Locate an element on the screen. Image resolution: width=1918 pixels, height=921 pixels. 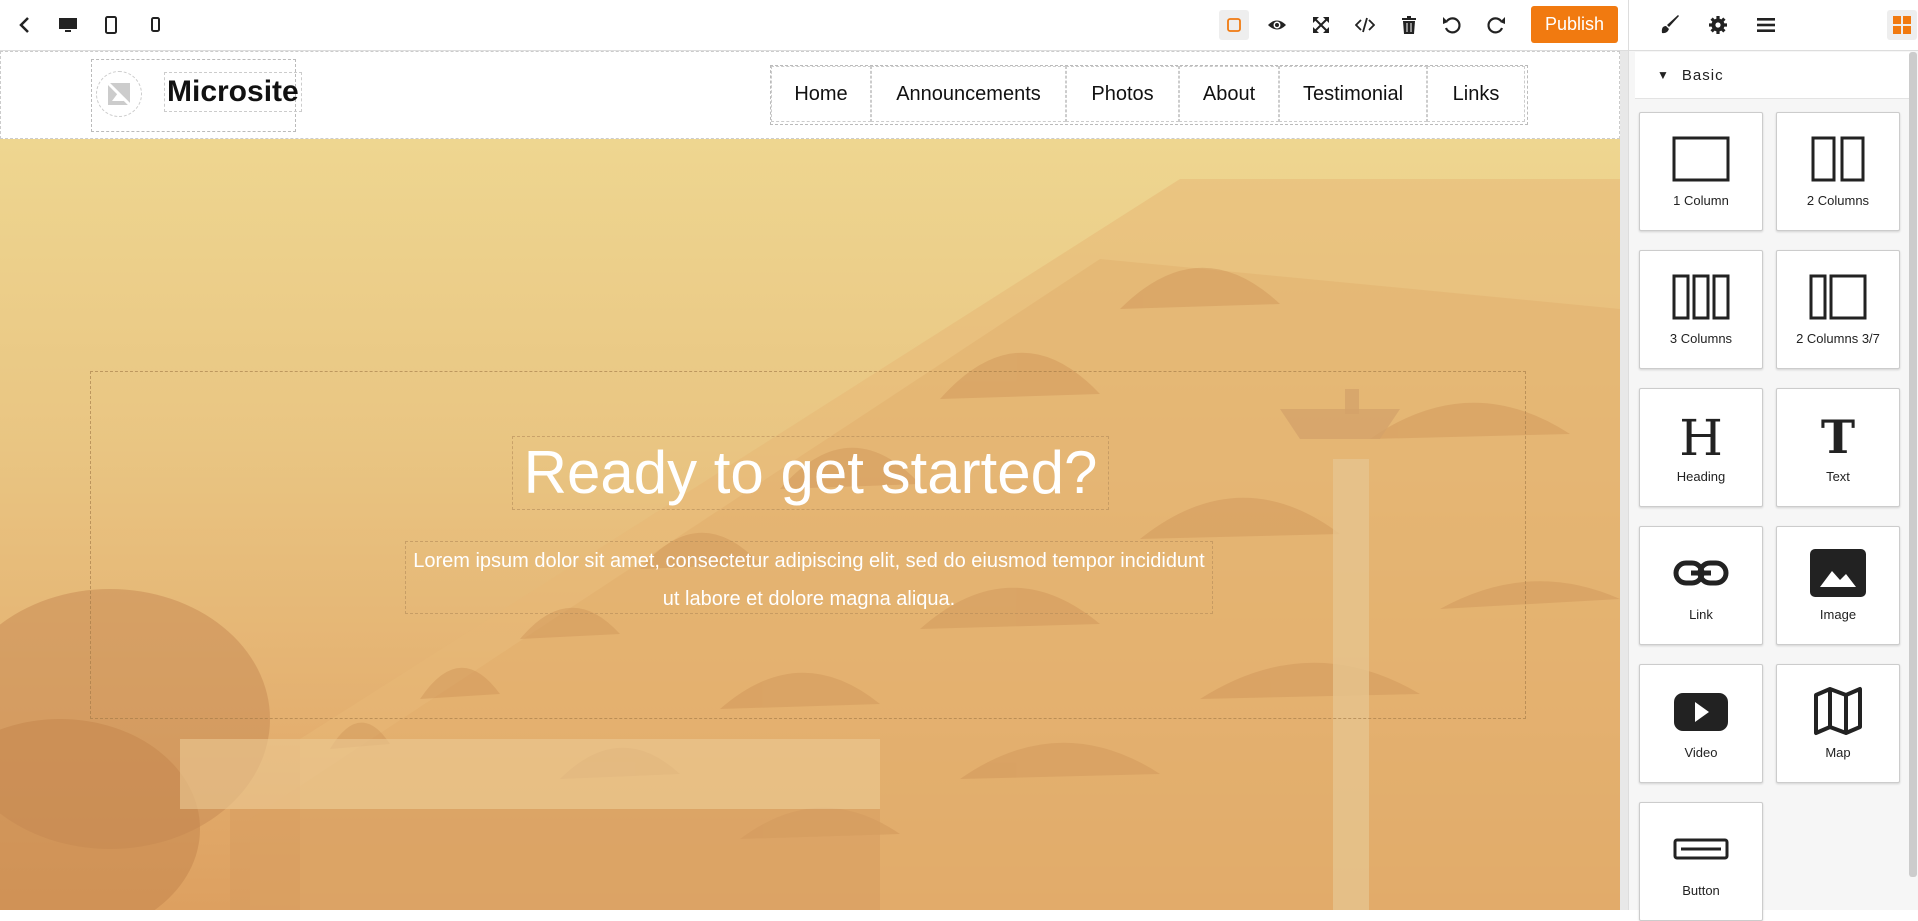
block-heading: H Heading is located at coordinates (1701, 447).